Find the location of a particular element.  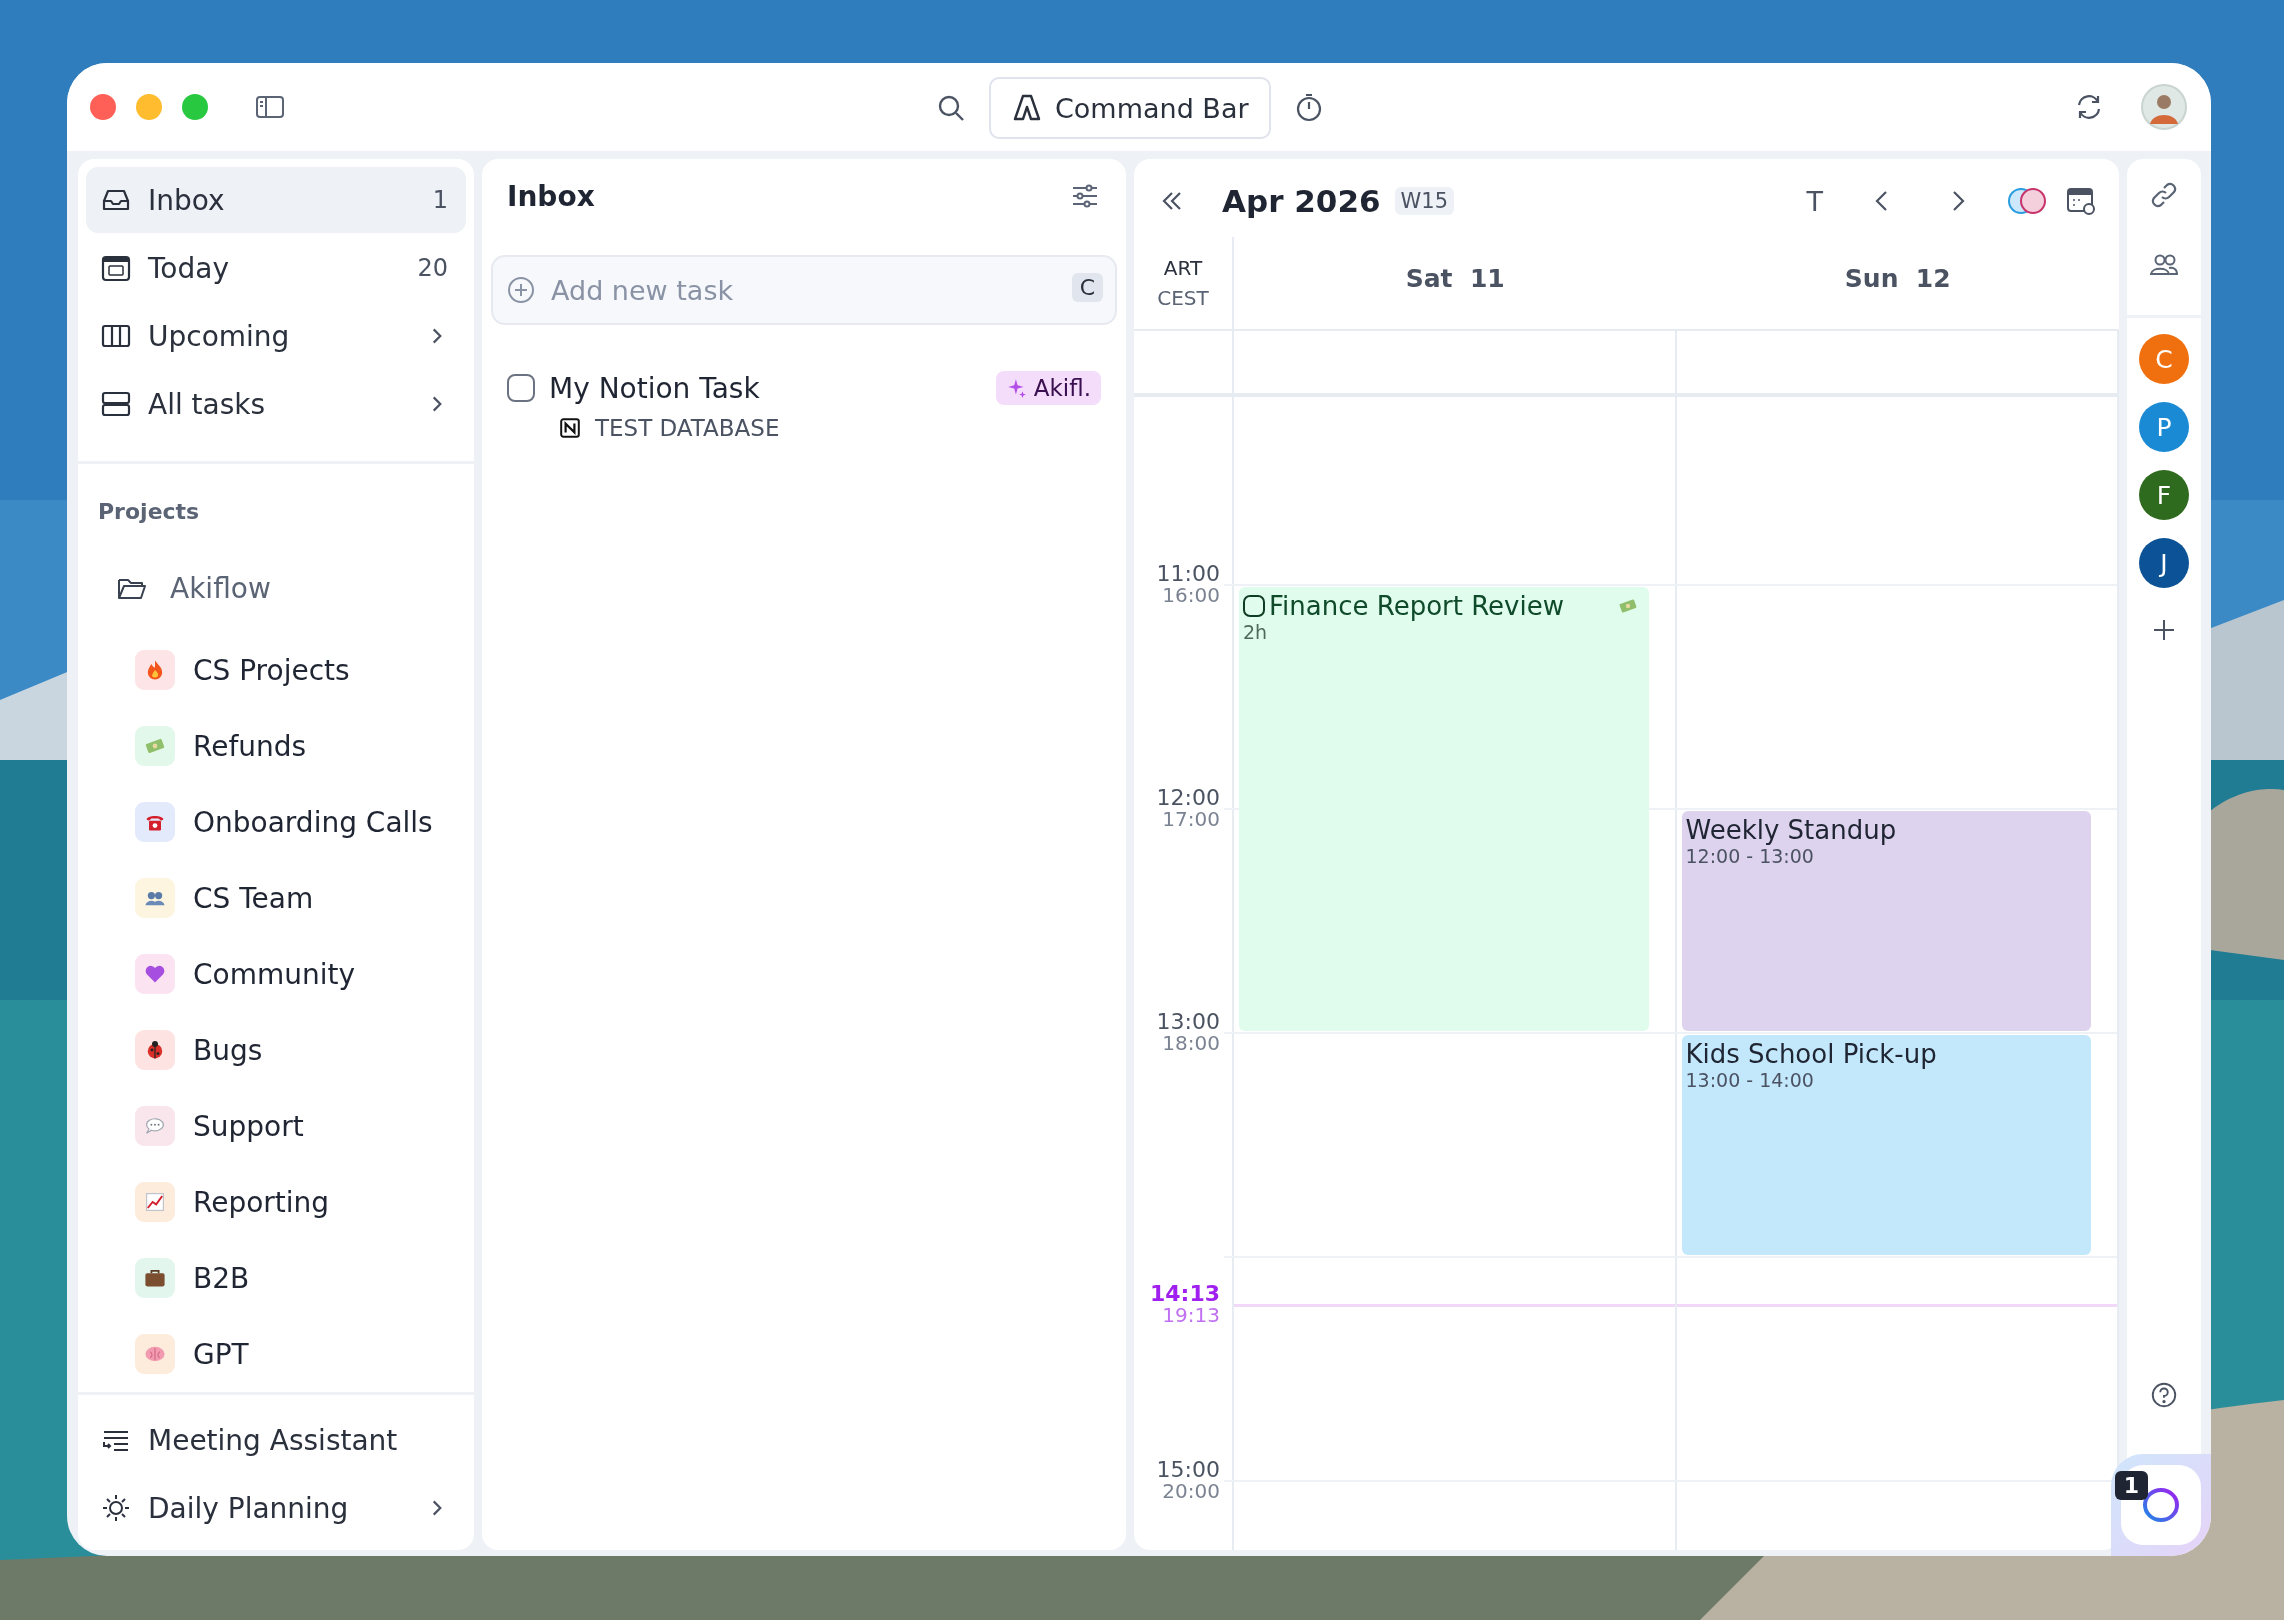

day-header: Sat 11 is located at coordinates (1455, 278).